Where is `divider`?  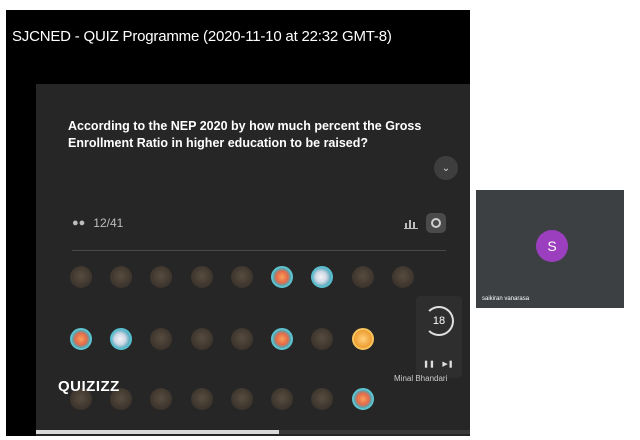
divider is located at coordinates (259, 250).